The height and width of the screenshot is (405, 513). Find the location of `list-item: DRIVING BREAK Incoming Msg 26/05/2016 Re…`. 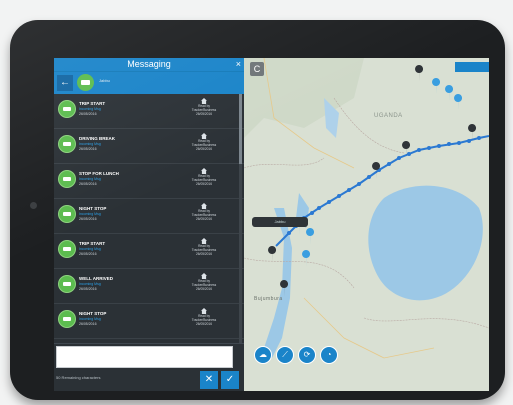

list-item: DRIVING BREAK Incoming Msg 26/05/2016 Re… is located at coordinates (149, 146).